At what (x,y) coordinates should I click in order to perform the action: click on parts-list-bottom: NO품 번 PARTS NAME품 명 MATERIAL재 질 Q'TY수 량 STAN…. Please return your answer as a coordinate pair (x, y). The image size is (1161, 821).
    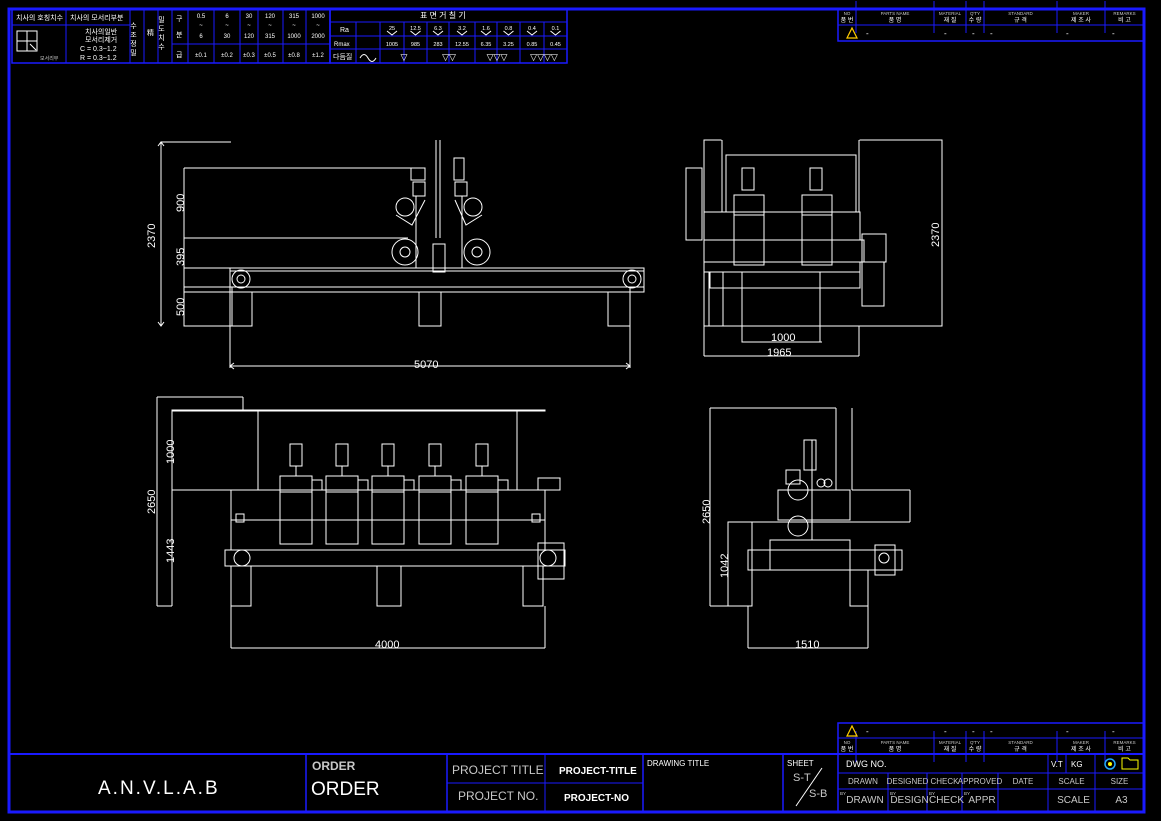
    Looking at the image, I should click on (991, 742).